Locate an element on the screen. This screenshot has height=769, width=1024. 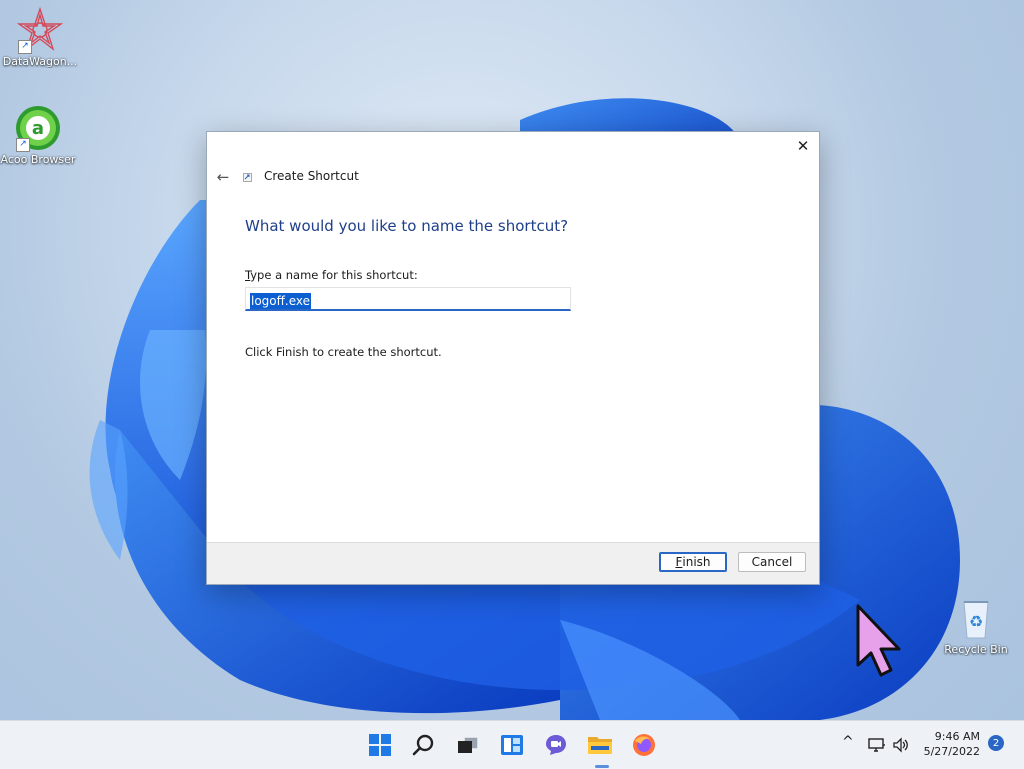
dialog-footer: Finish Cancel is located at coordinates (513, 563).